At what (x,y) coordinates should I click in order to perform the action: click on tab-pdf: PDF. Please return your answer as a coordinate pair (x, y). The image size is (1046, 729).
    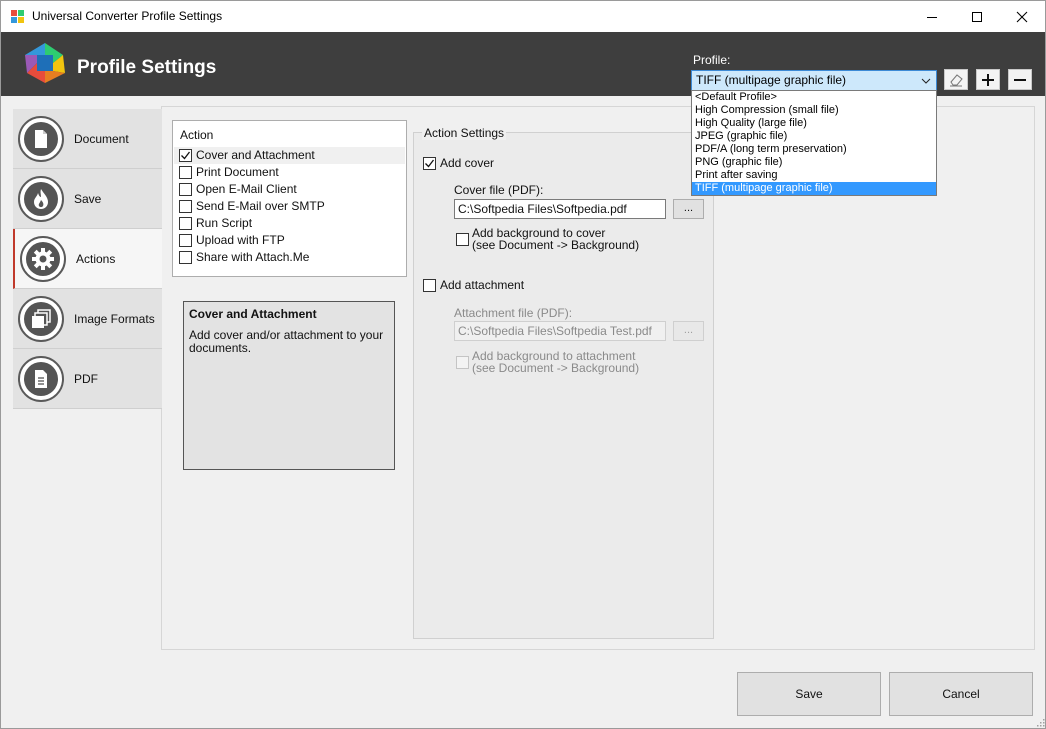
    Looking at the image, I should click on (87, 379).